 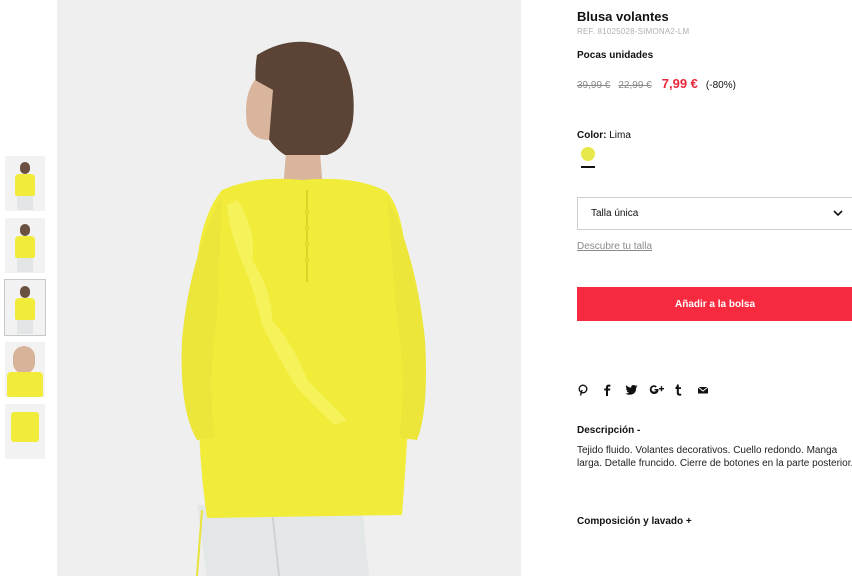 I want to click on composition-heading: Composición y lavado +, so click(x=634, y=521).